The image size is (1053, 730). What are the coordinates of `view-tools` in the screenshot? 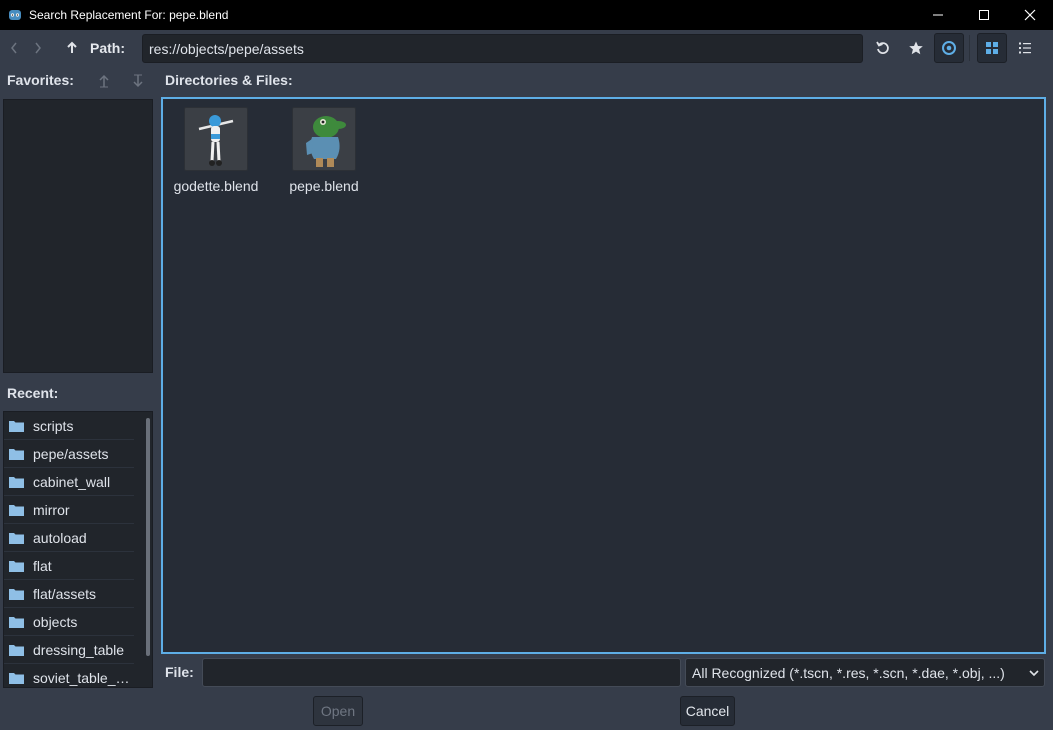 It's located at (955, 48).